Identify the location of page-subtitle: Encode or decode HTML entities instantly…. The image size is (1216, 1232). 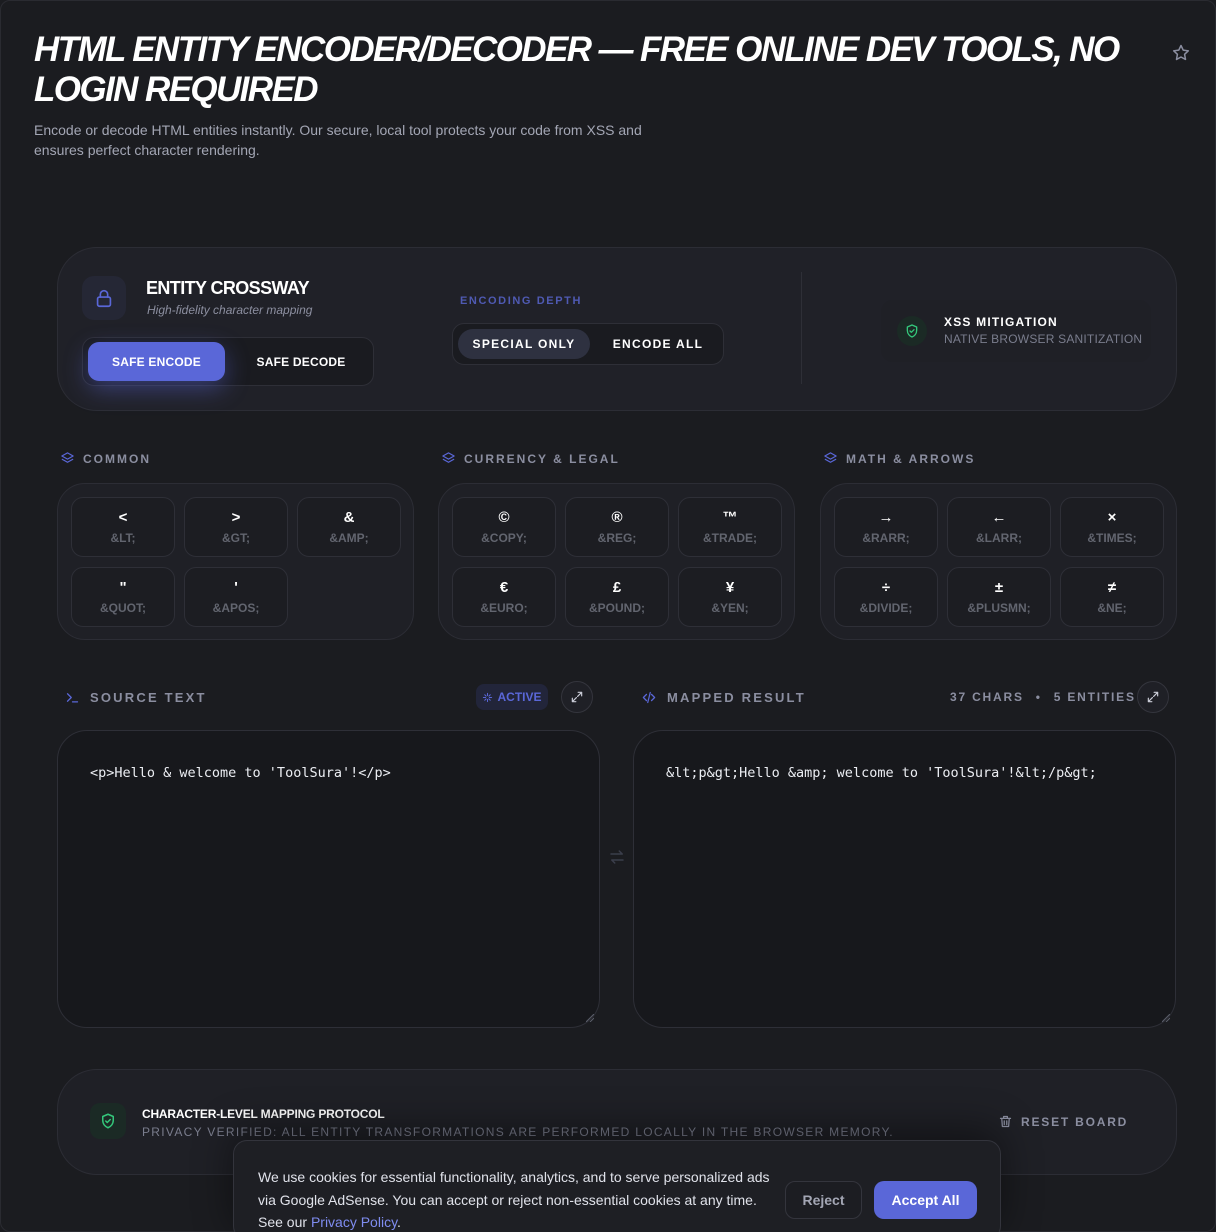
(338, 140).